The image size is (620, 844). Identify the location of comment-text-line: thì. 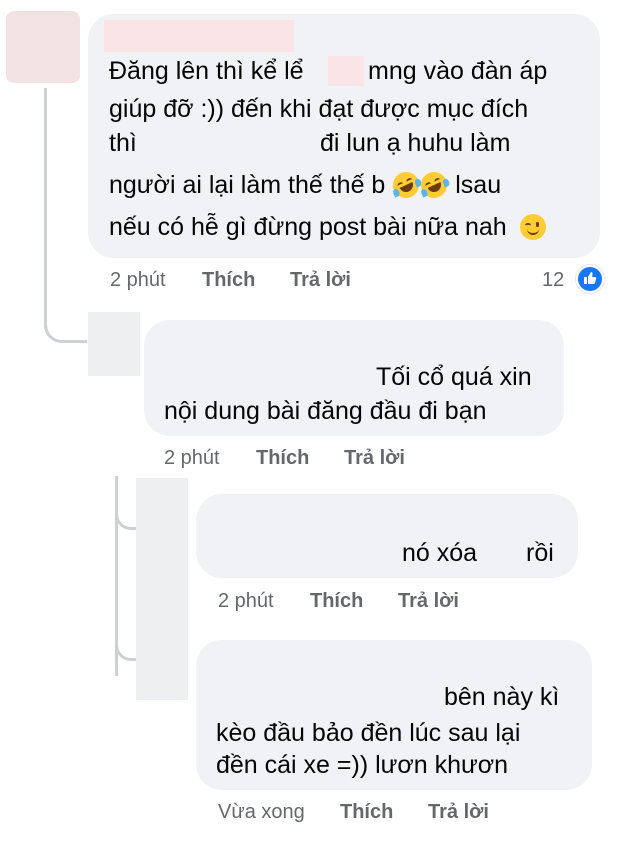
(123, 143).